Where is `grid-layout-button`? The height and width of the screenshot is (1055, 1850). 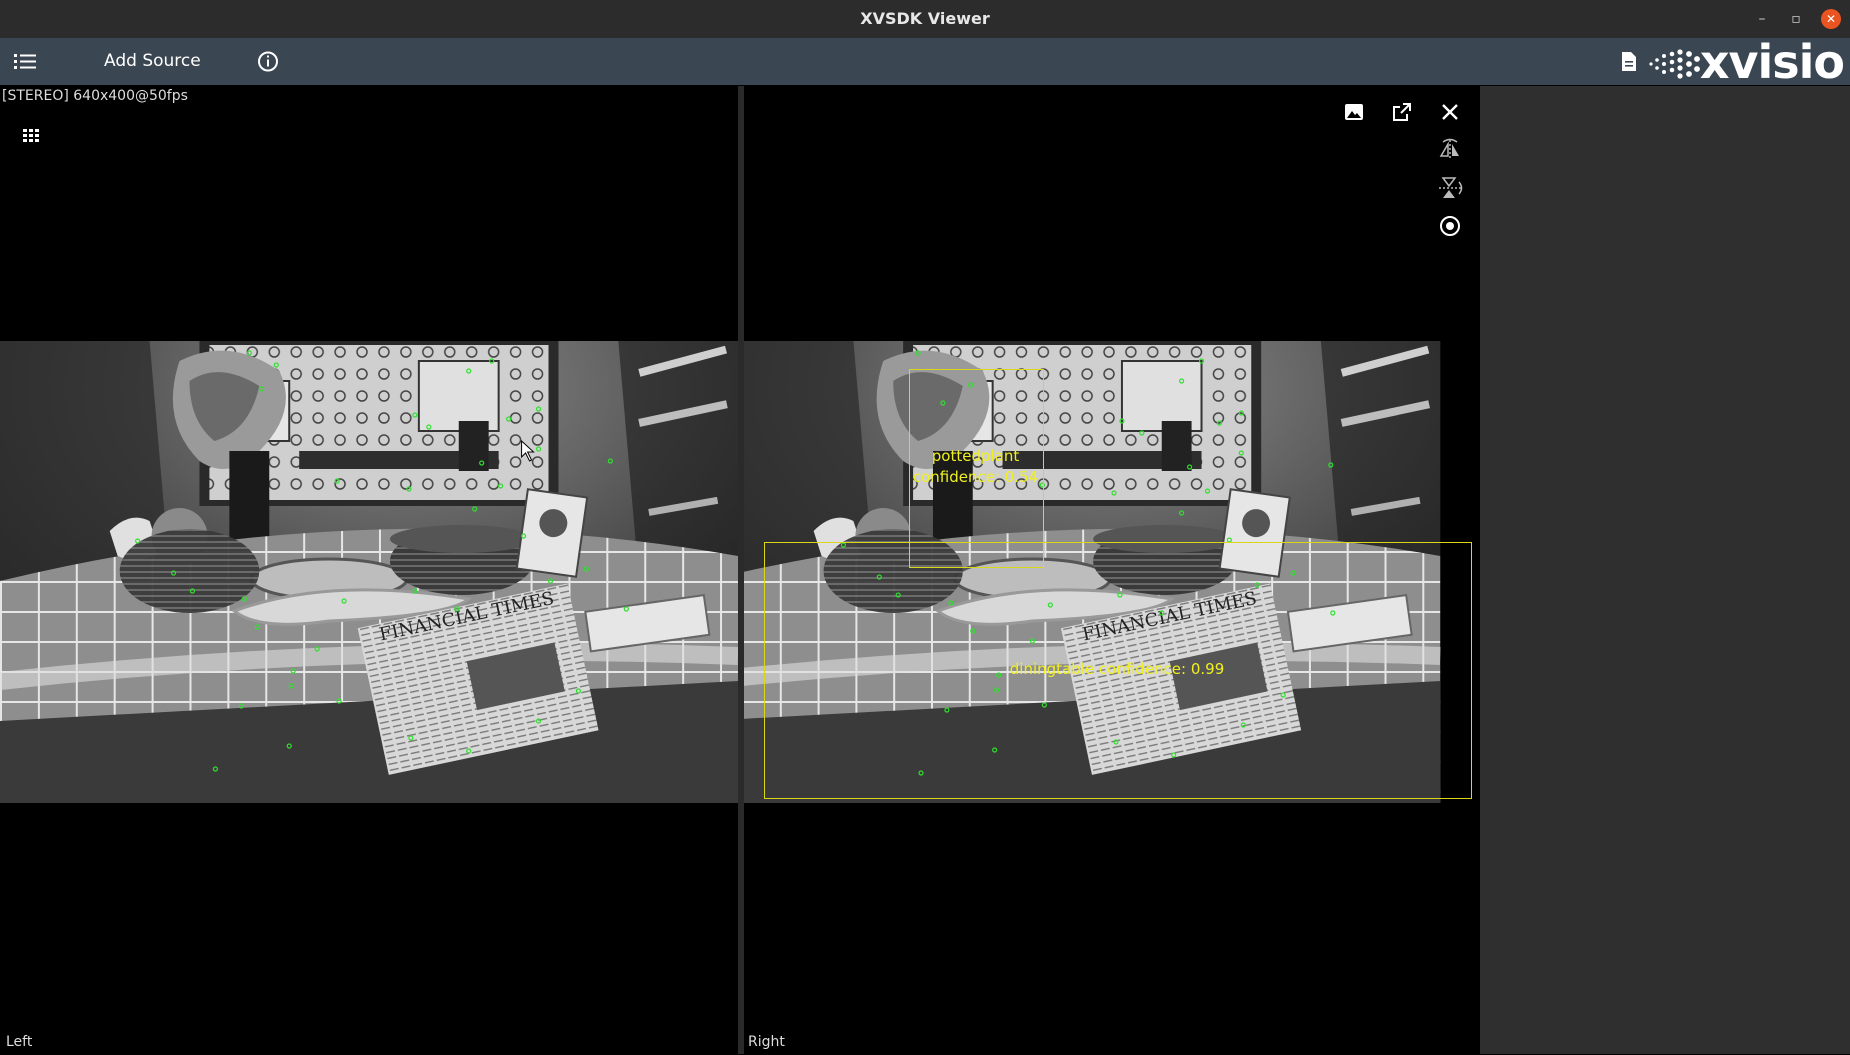 grid-layout-button is located at coordinates (31, 137).